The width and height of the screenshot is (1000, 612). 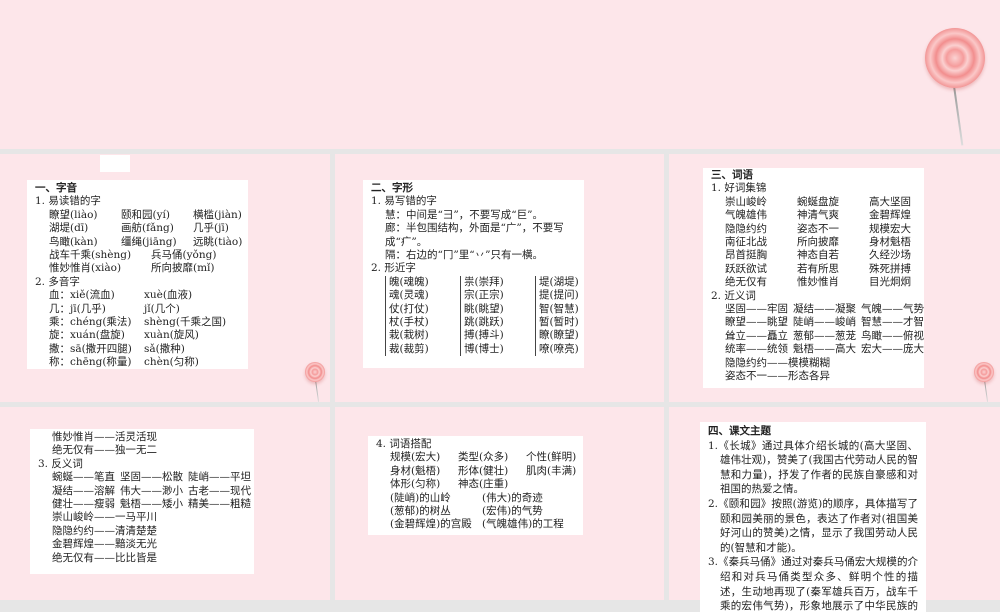 What do you see at coordinates (557, 349) in the screenshot?
I see `text-cell: 嘹(嘹亮)` at bounding box center [557, 349].